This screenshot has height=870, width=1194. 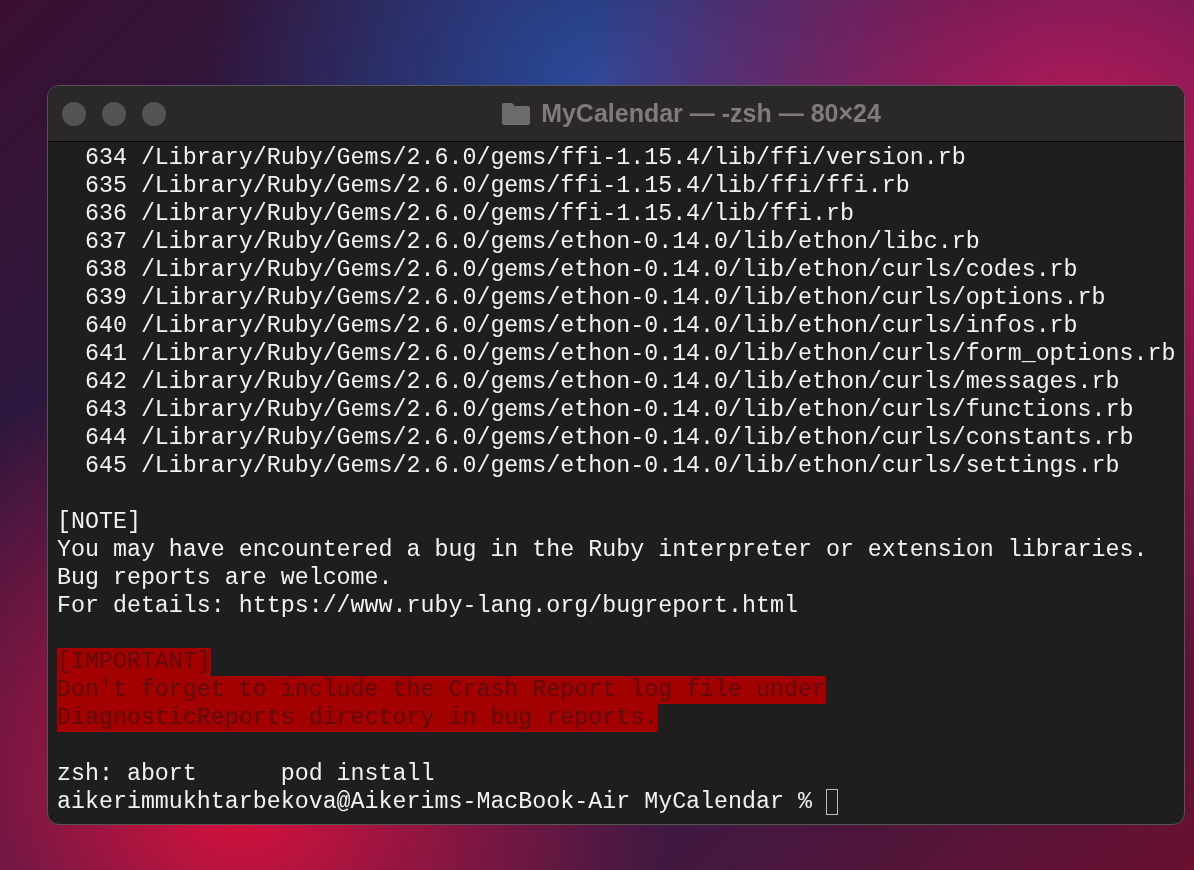 What do you see at coordinates (114, 113) in the screenshot?
I see `minimize-button` at bounding box center [114, 113].